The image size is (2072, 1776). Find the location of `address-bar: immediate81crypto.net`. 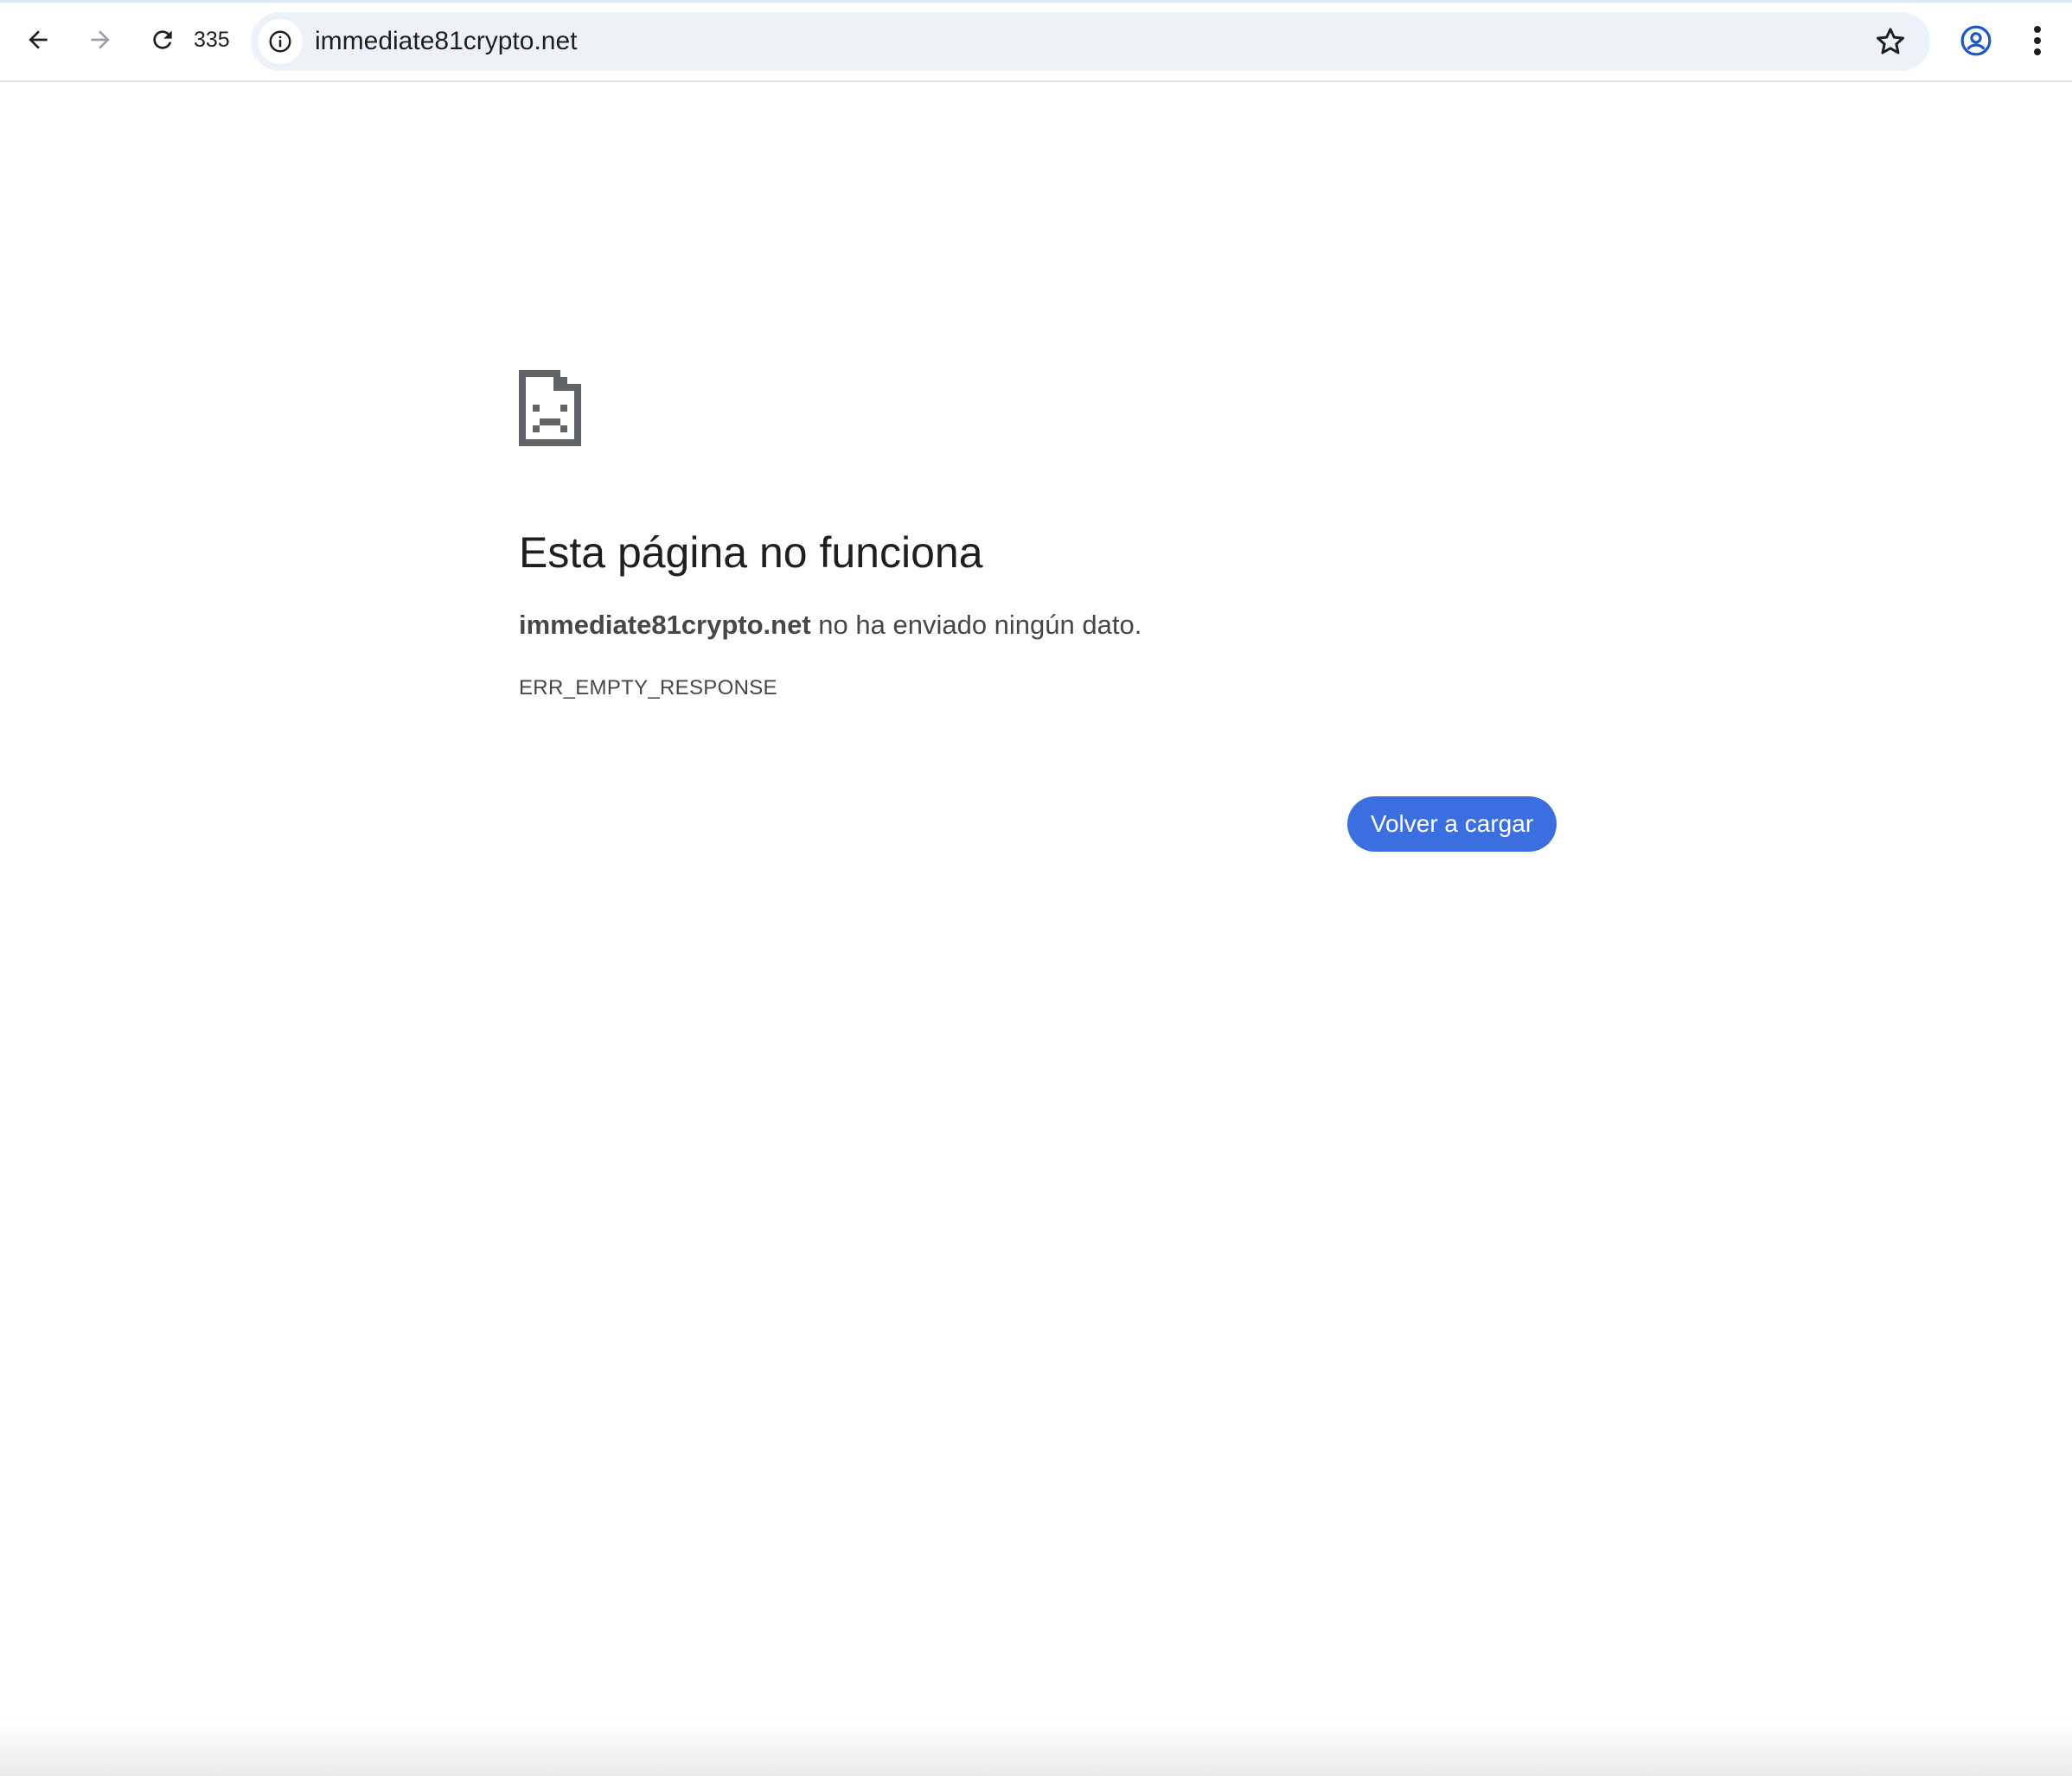

address-bar: immediate81crypto.net is located at coordinates (1090, 41).